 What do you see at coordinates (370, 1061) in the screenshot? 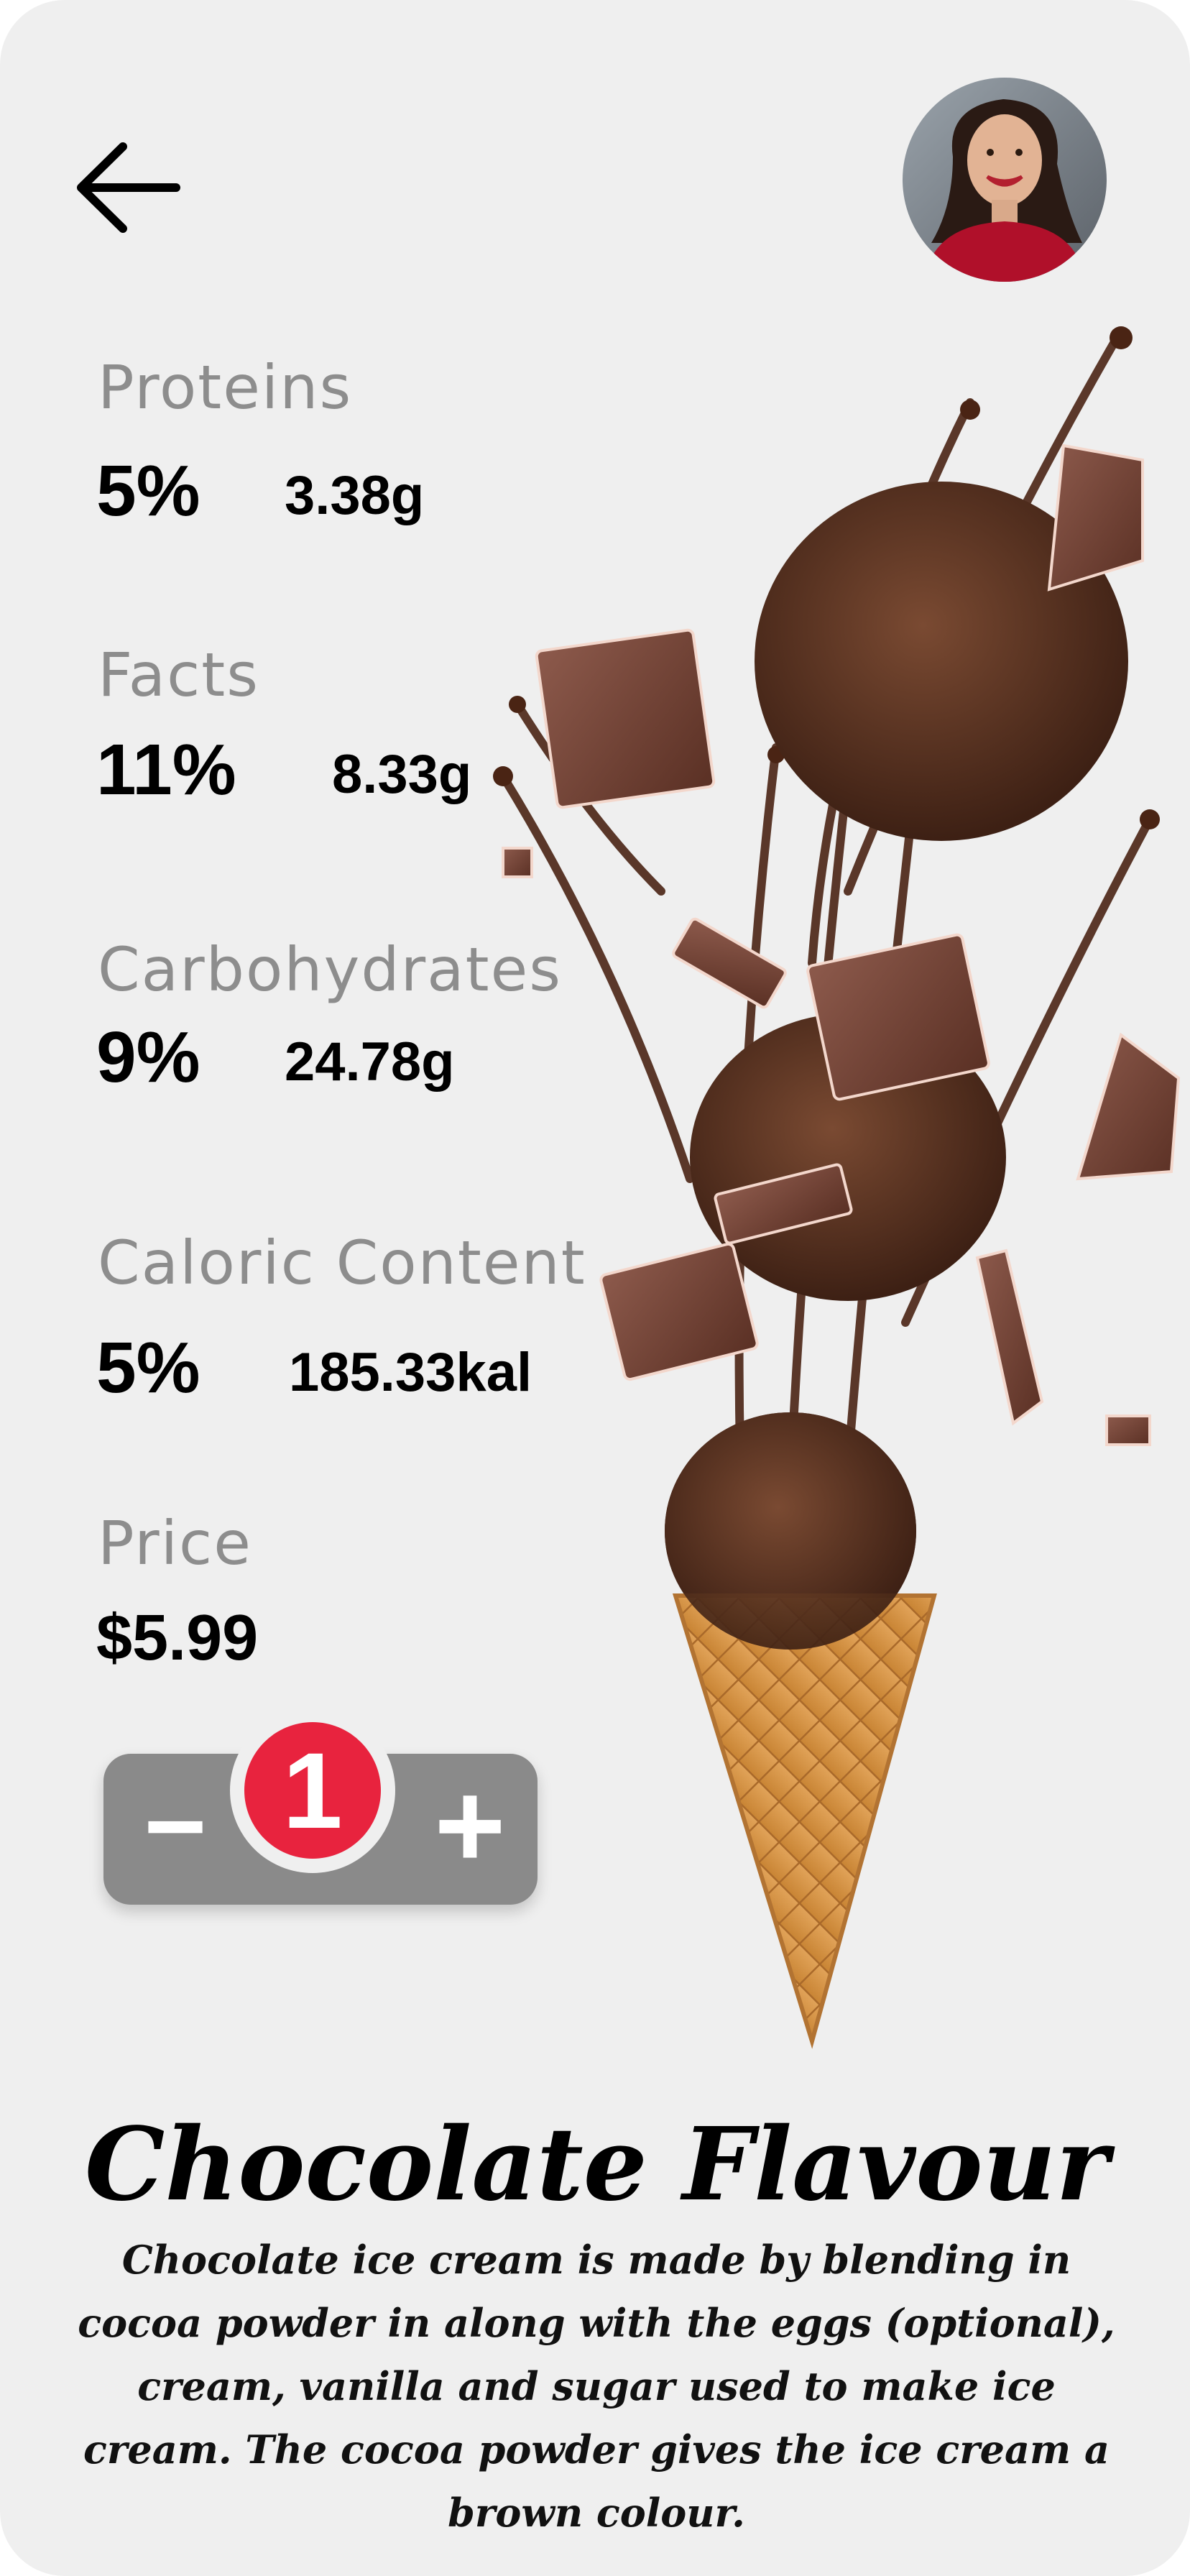
I see `nutrient-amount: 24.78g` at bounding box center [370, 1061].